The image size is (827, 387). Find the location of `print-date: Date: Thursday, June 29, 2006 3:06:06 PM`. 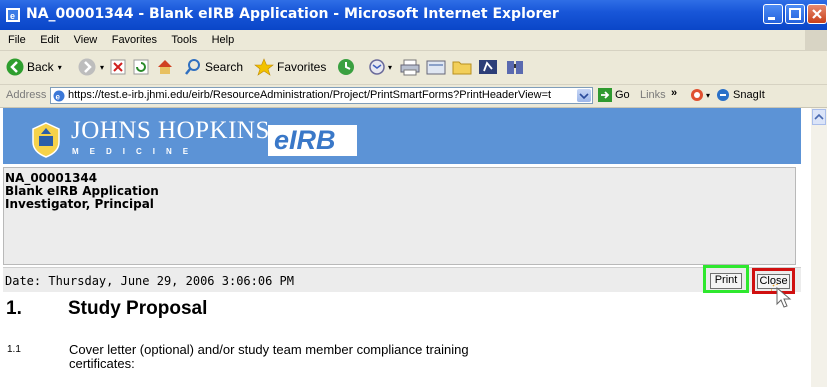

print-date: Date: Thursday, June 29, 2006 3:06:06 PM is located at coordinates (149, 281).